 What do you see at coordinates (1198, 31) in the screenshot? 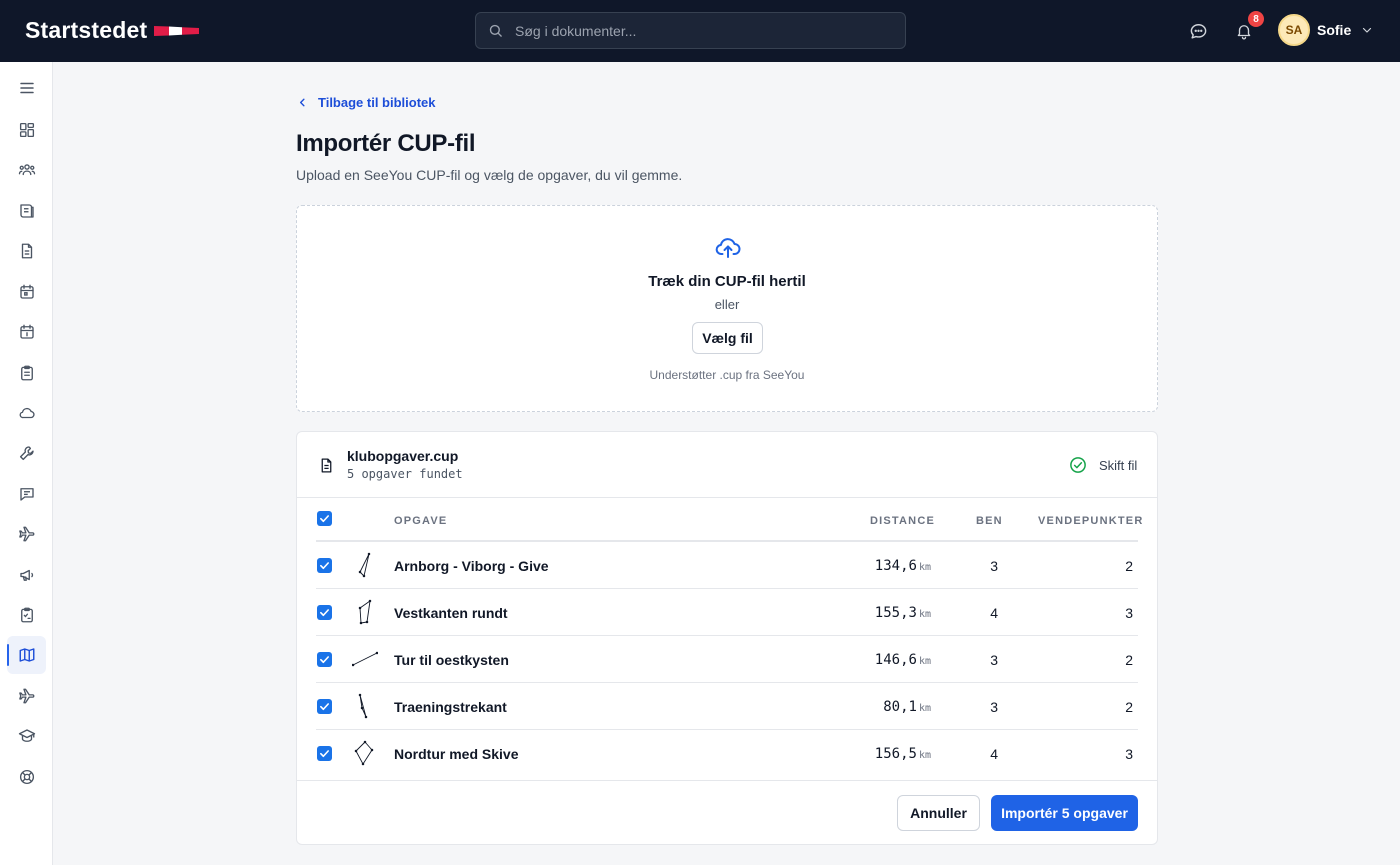
I see `messages-button` at bounding box center [1198, 31].